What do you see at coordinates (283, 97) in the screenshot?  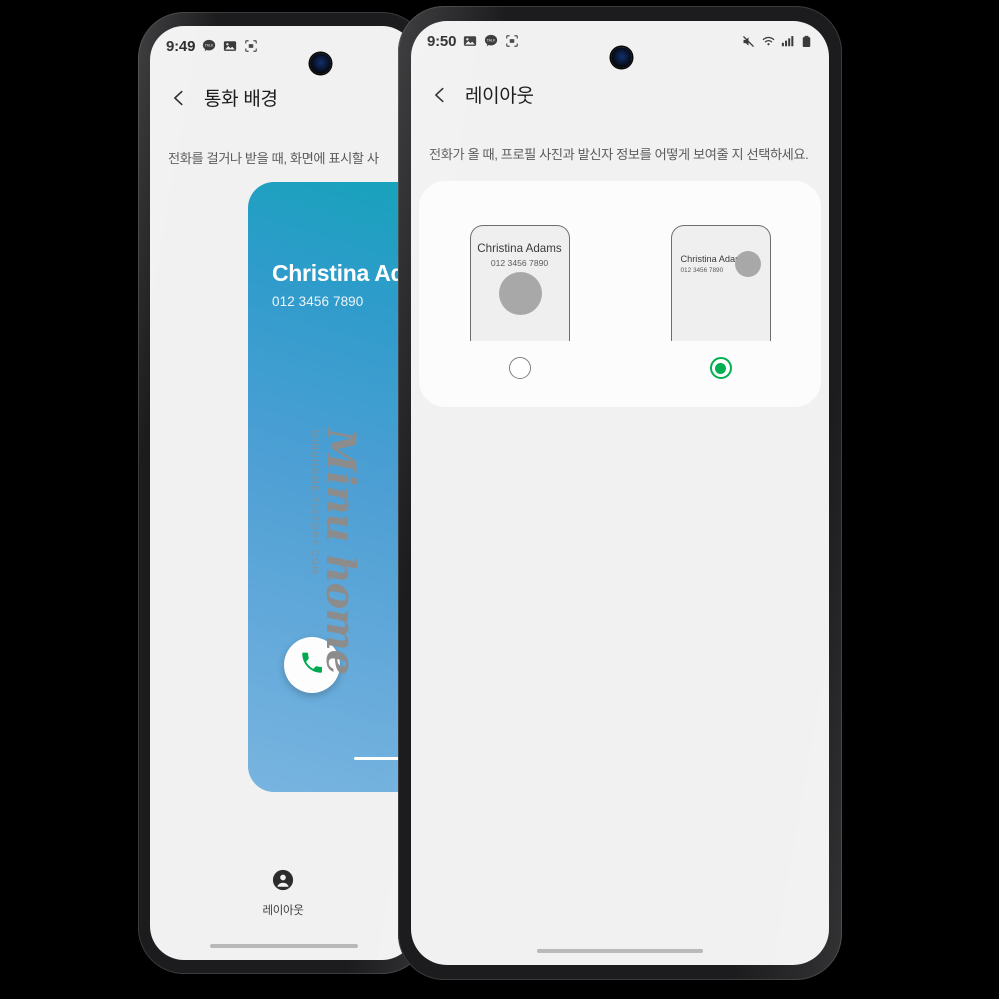 I see `app-bar-left: 통화 배경` at bounding box center [283, 97].